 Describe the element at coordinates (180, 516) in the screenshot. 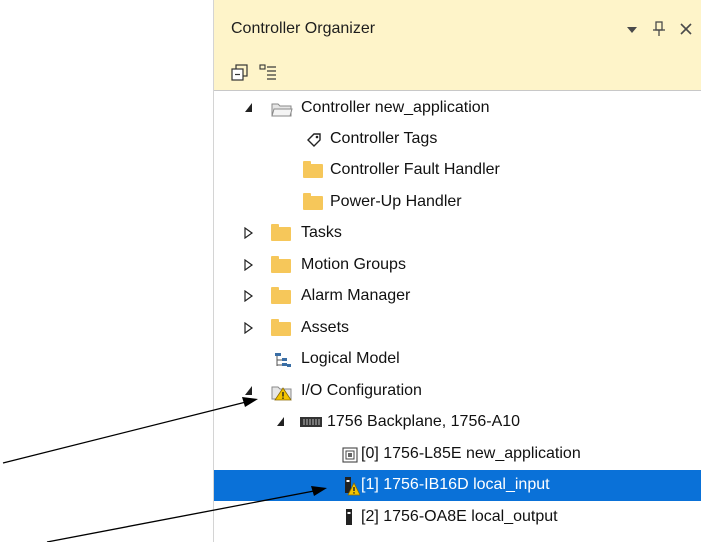

I see `callout-arrow-input-module` at that location.